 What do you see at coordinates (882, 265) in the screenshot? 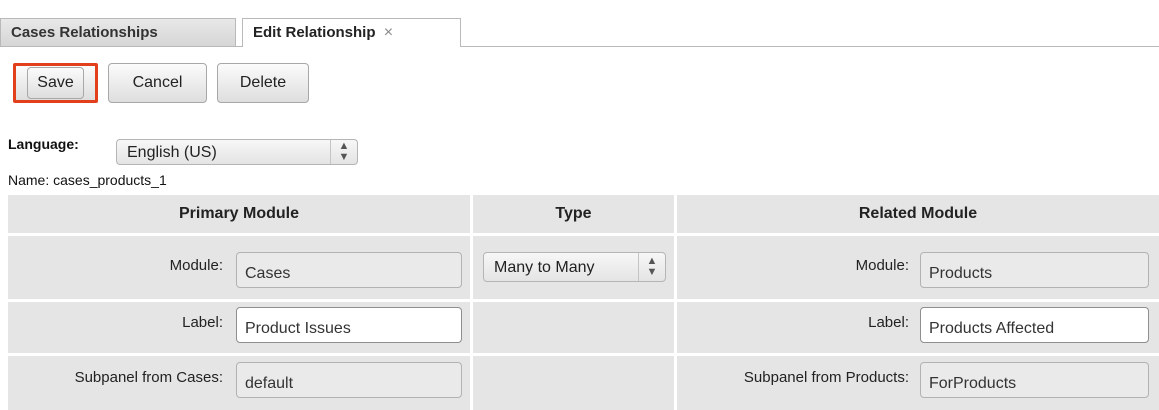
I see `related-module-label: Module:` at bounding box center [882, 265].